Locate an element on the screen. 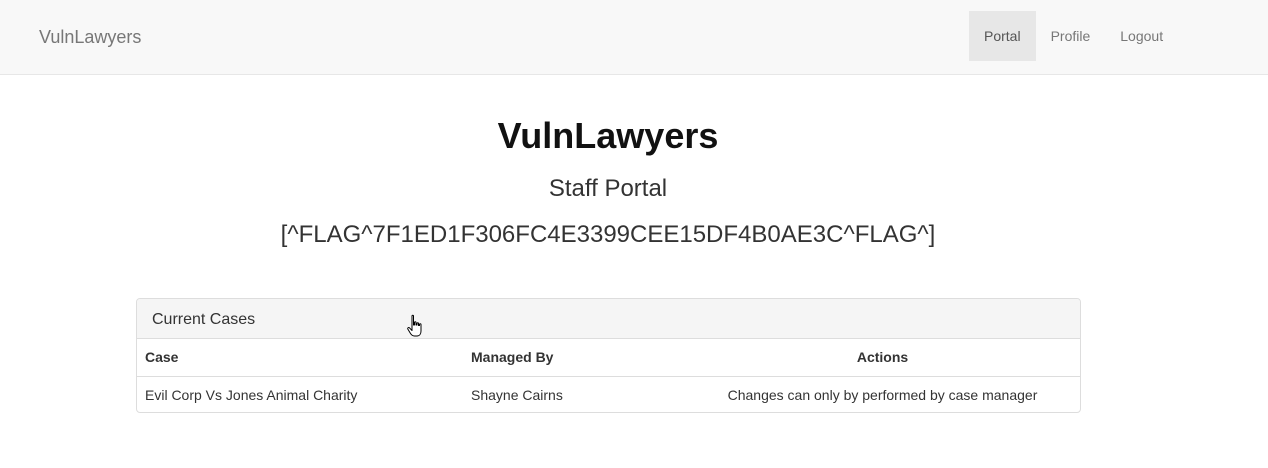 The image size is (1268, 468). column-header-actions: Actions is located at coordinates (882, 358).